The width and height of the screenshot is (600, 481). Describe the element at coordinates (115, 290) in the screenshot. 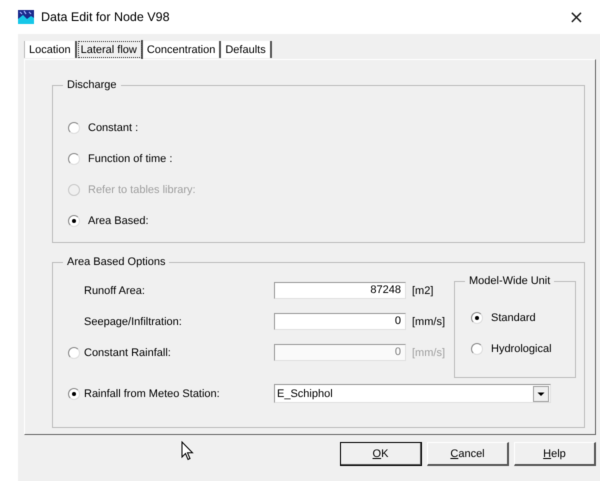

I see `field-label: Runoff Area:` at that location.